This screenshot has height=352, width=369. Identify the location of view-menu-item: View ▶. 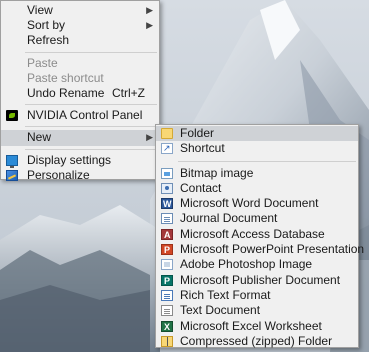
(80, 10).